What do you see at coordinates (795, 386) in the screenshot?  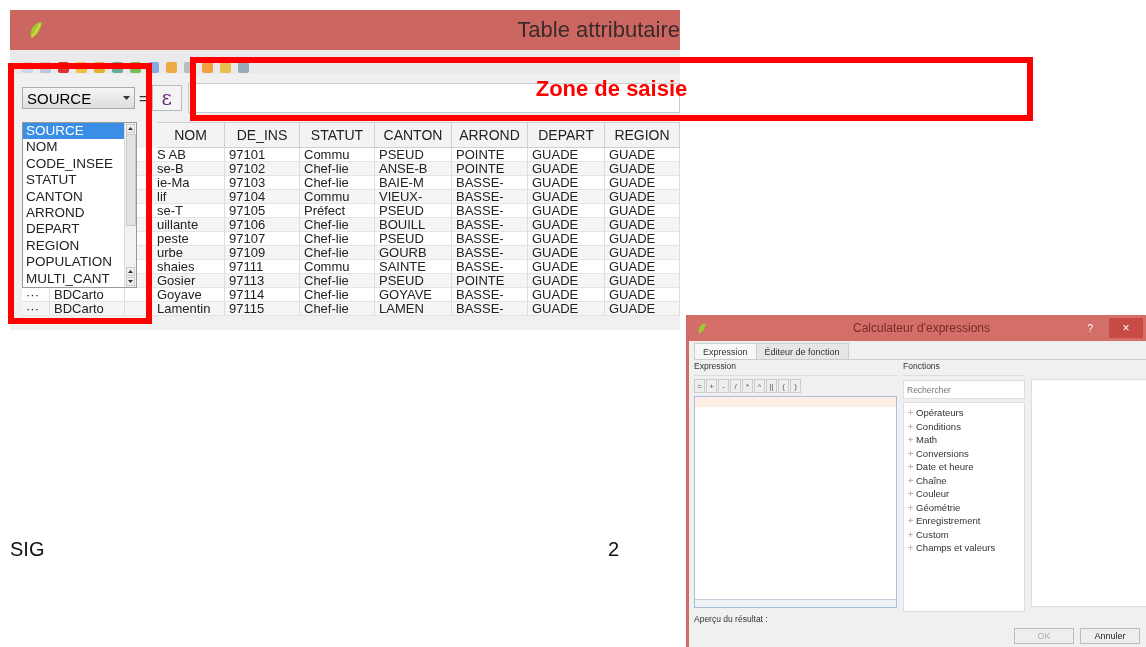 I see `operator-button: )` at bounding box center [795, 386].